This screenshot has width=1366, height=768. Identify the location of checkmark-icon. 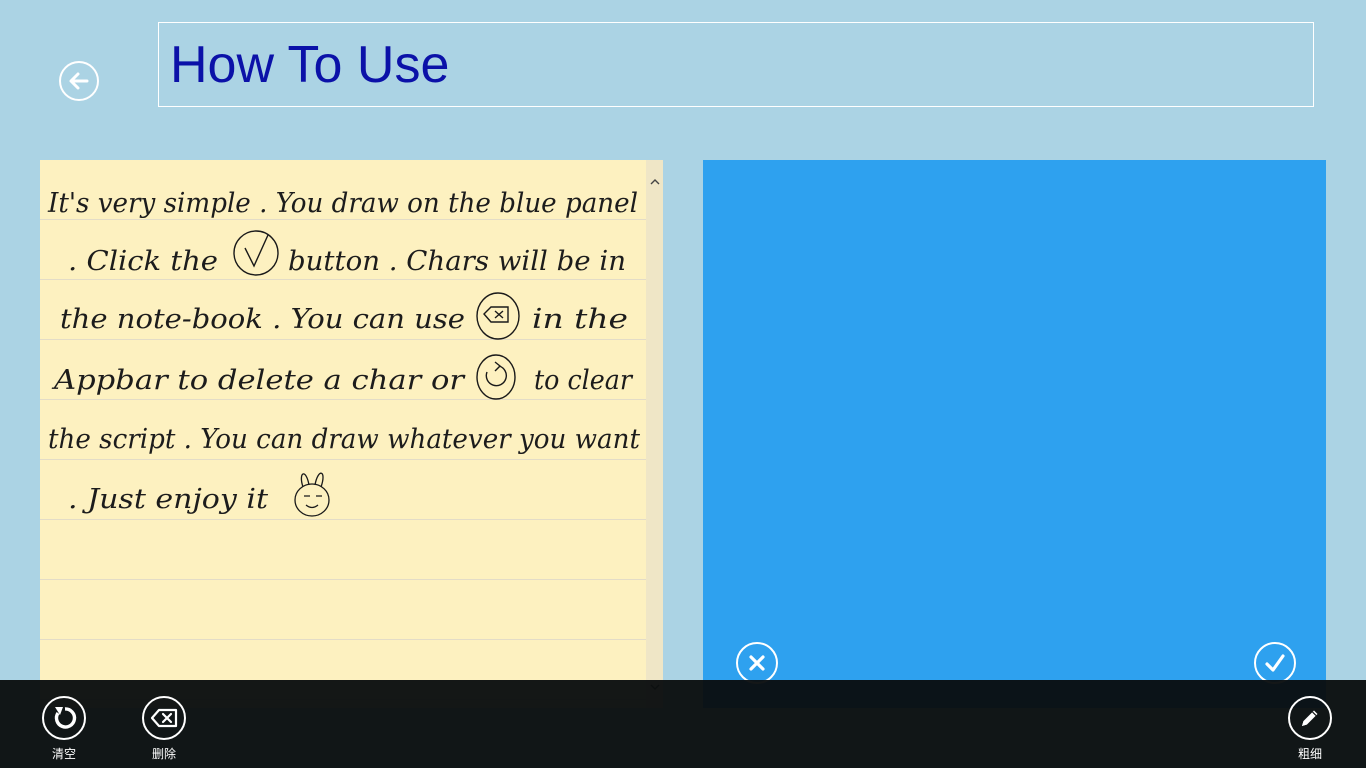
(1275, 663).